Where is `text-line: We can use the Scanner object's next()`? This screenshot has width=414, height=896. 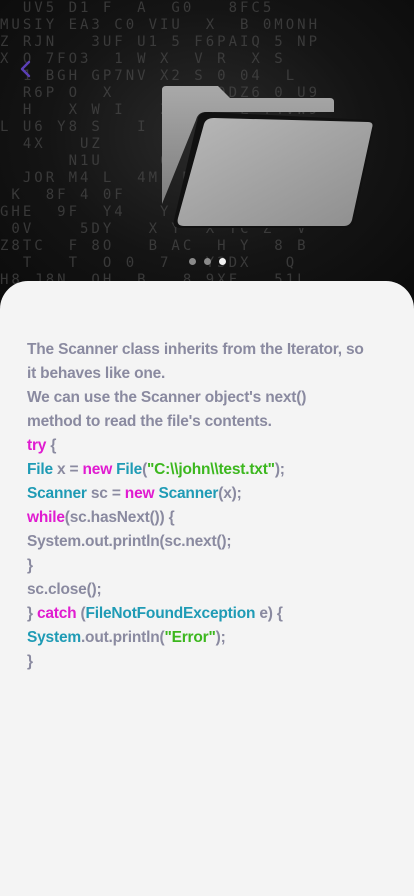 text-line: We can use the Scanner object's next() is located at coordinates (197, 398).